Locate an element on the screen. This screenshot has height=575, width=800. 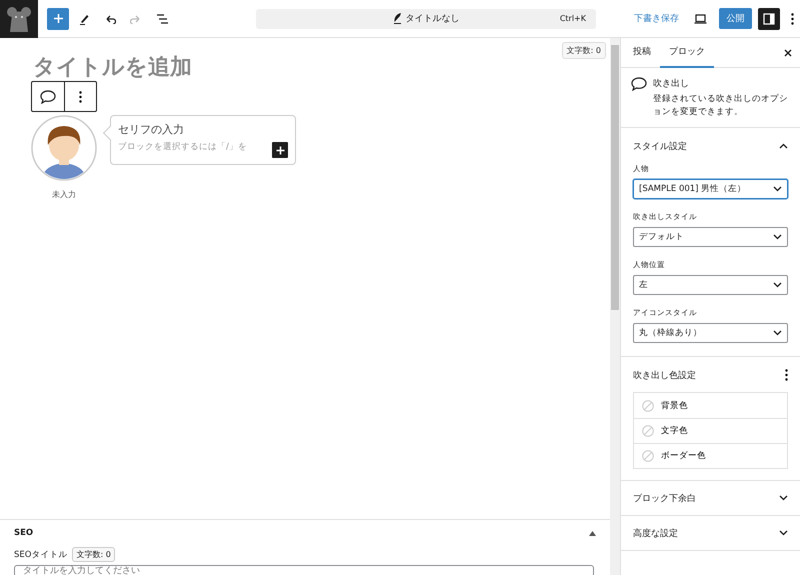
command-bar: タイトルなし Ctrl+K is located at coordinates (426, 18).